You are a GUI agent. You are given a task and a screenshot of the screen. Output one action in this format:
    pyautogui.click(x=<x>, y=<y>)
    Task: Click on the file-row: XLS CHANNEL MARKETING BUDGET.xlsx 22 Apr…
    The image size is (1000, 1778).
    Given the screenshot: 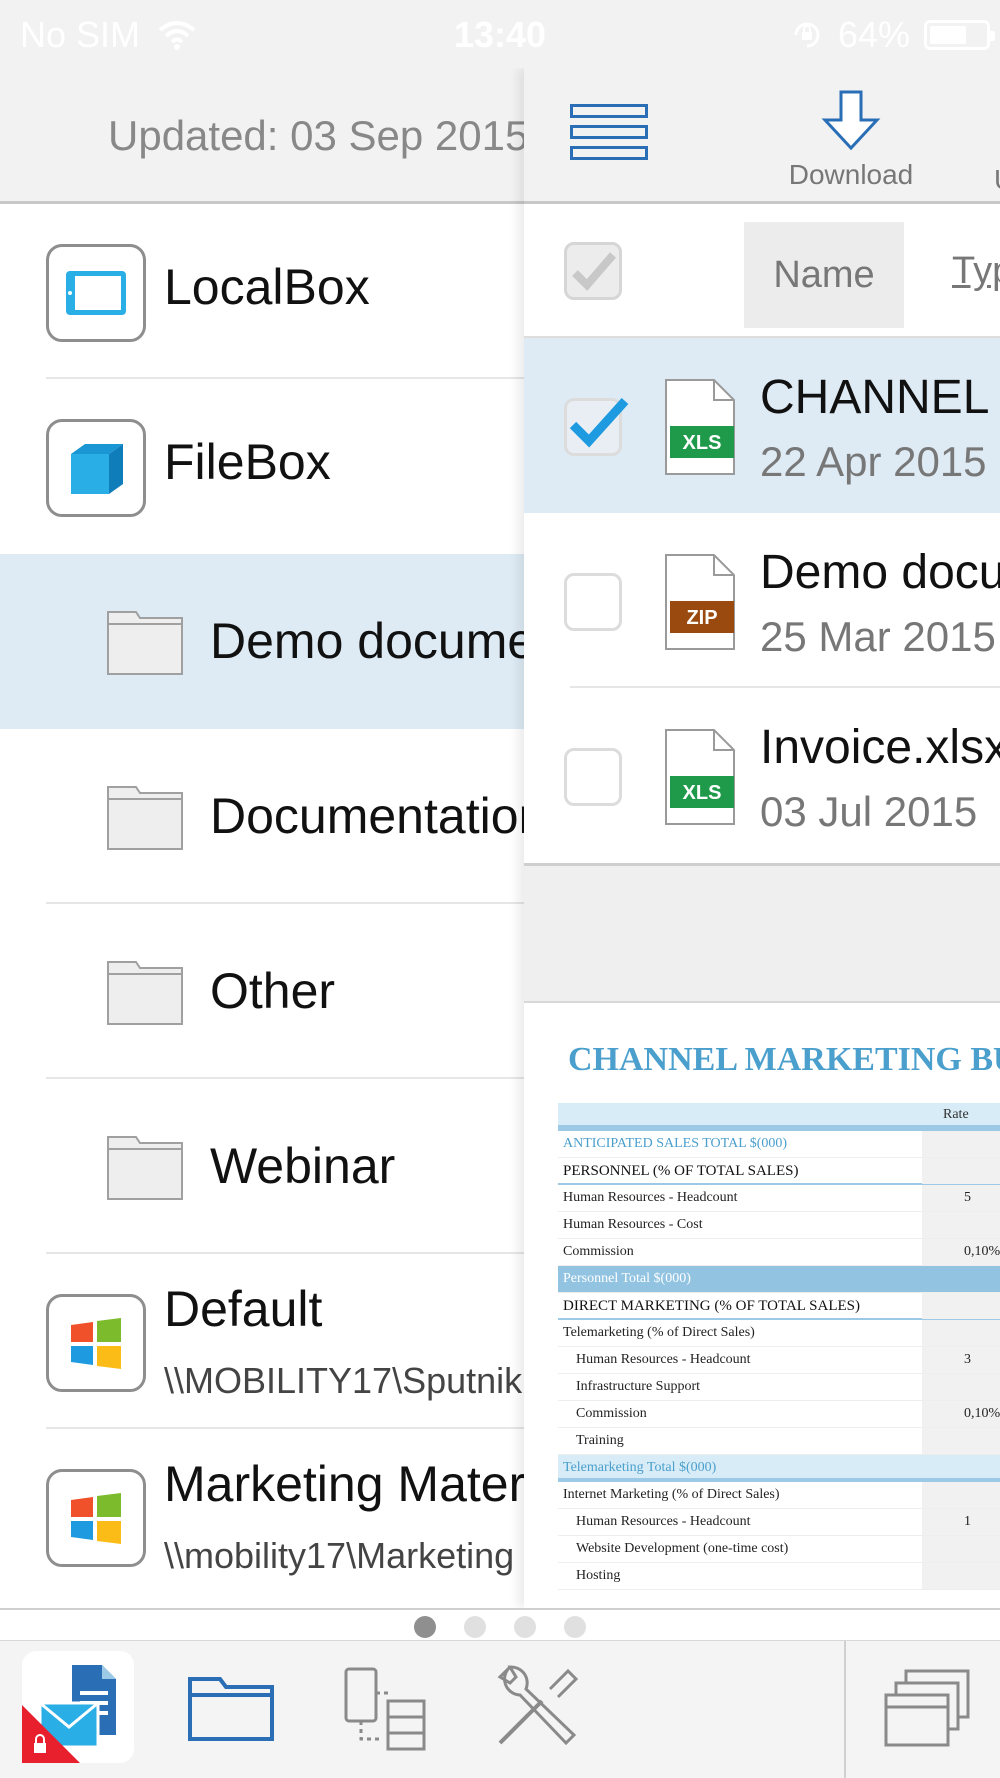 What is the action you would take?
    pyautogui.click(x=762, y=425)
    